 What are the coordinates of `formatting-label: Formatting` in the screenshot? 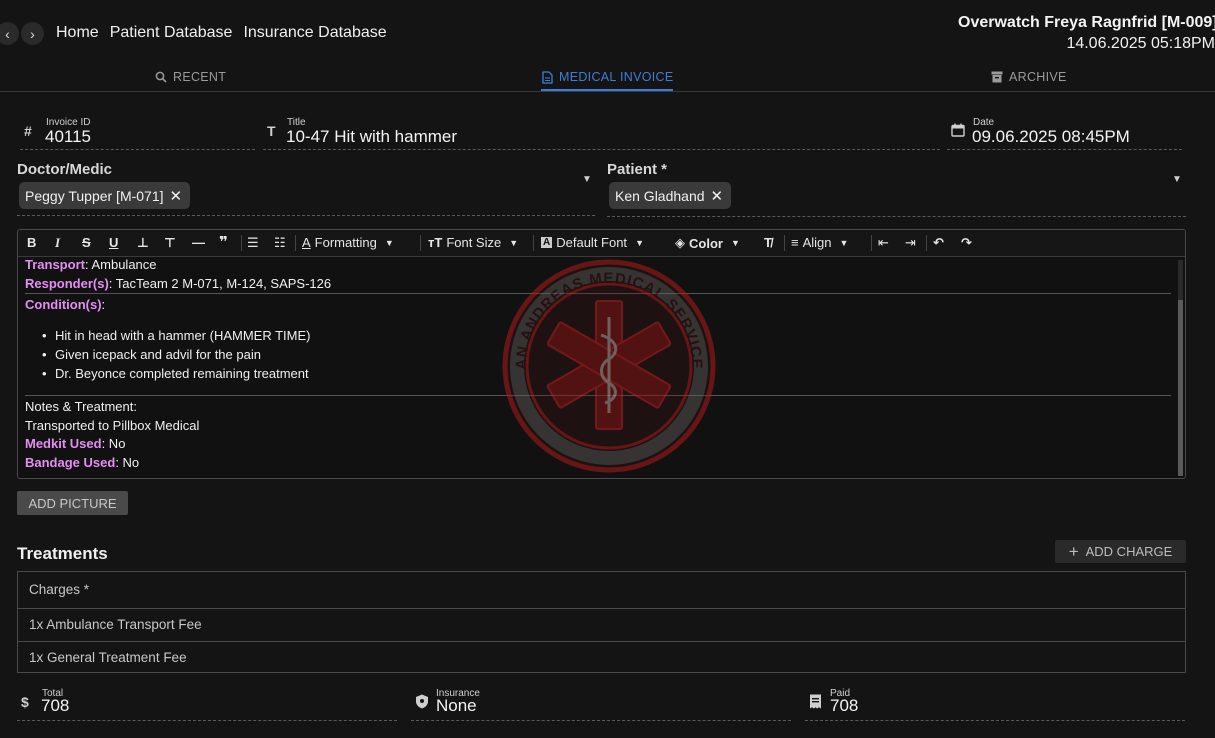 It's located at (345, 242).